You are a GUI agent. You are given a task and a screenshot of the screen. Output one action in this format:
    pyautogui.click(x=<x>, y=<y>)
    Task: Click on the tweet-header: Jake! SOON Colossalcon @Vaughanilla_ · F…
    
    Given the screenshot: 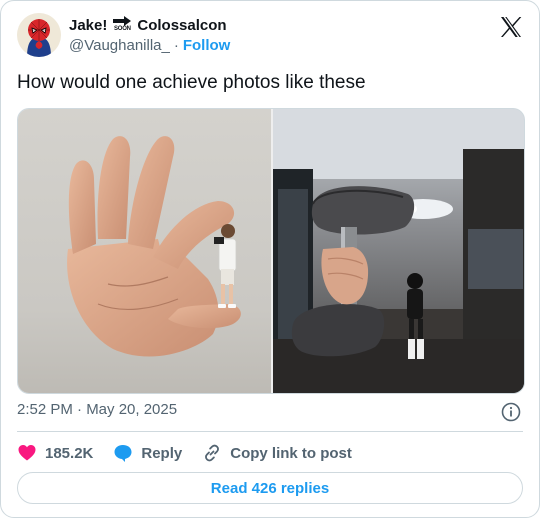 What is the action you would take?
    pyautogui.click(x=270, y=37)
    